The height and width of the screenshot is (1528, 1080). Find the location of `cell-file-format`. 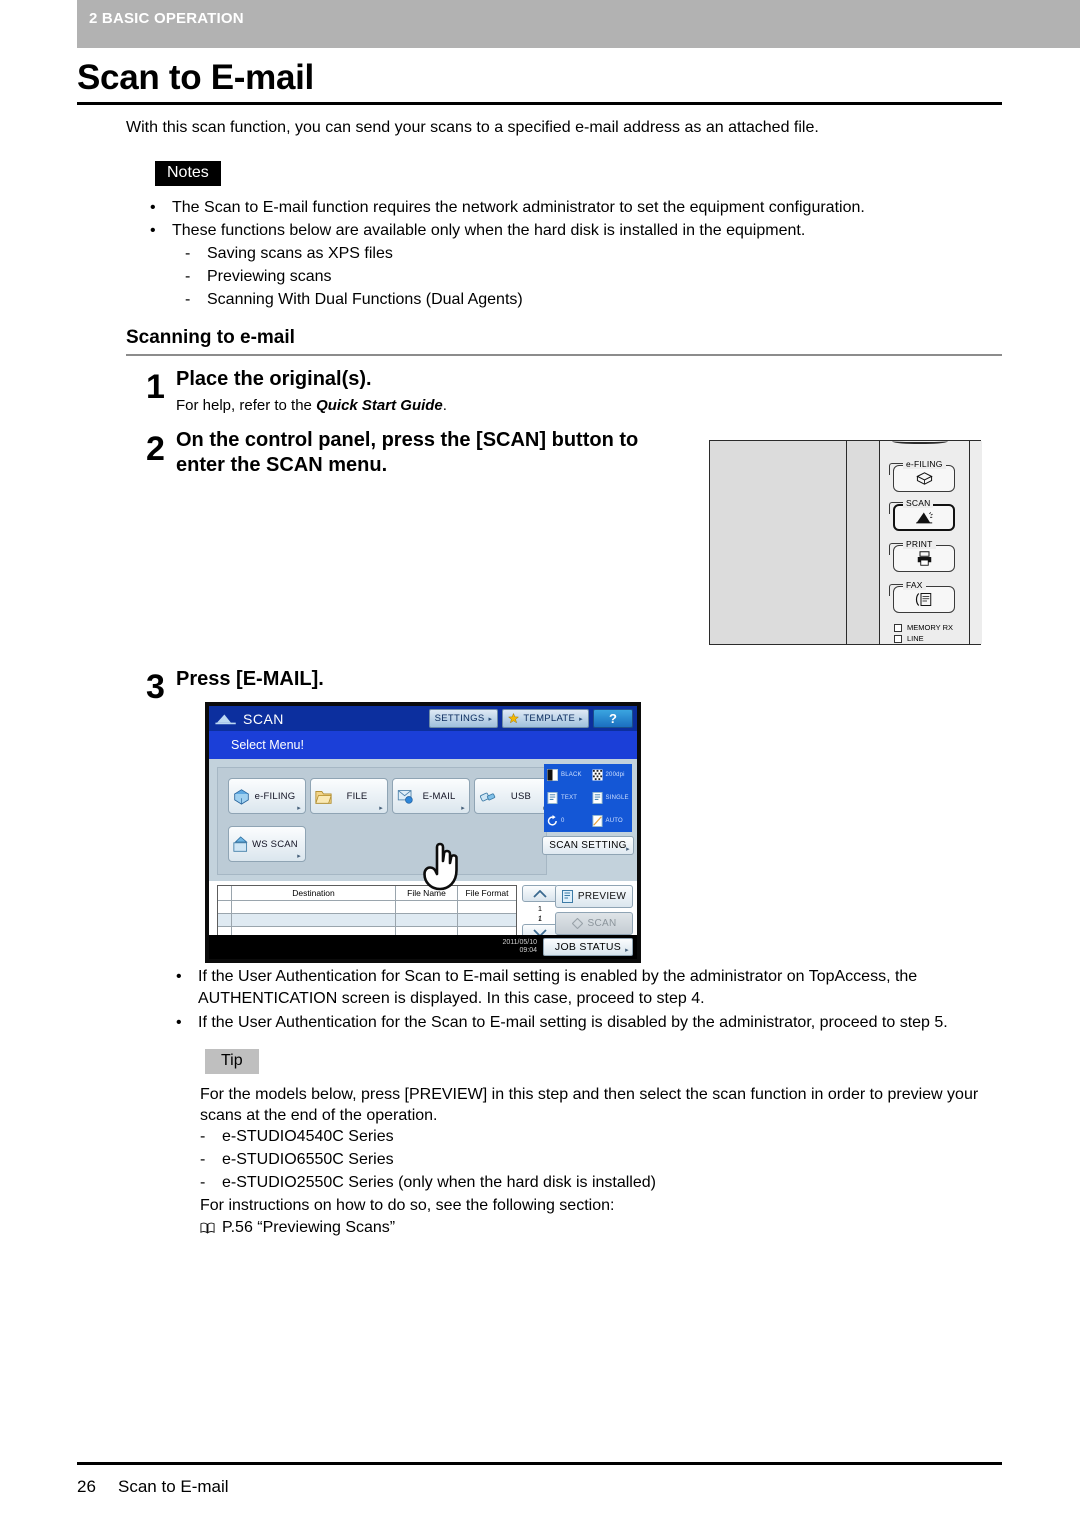

cell-file-format is located at coordinates (487, 907).